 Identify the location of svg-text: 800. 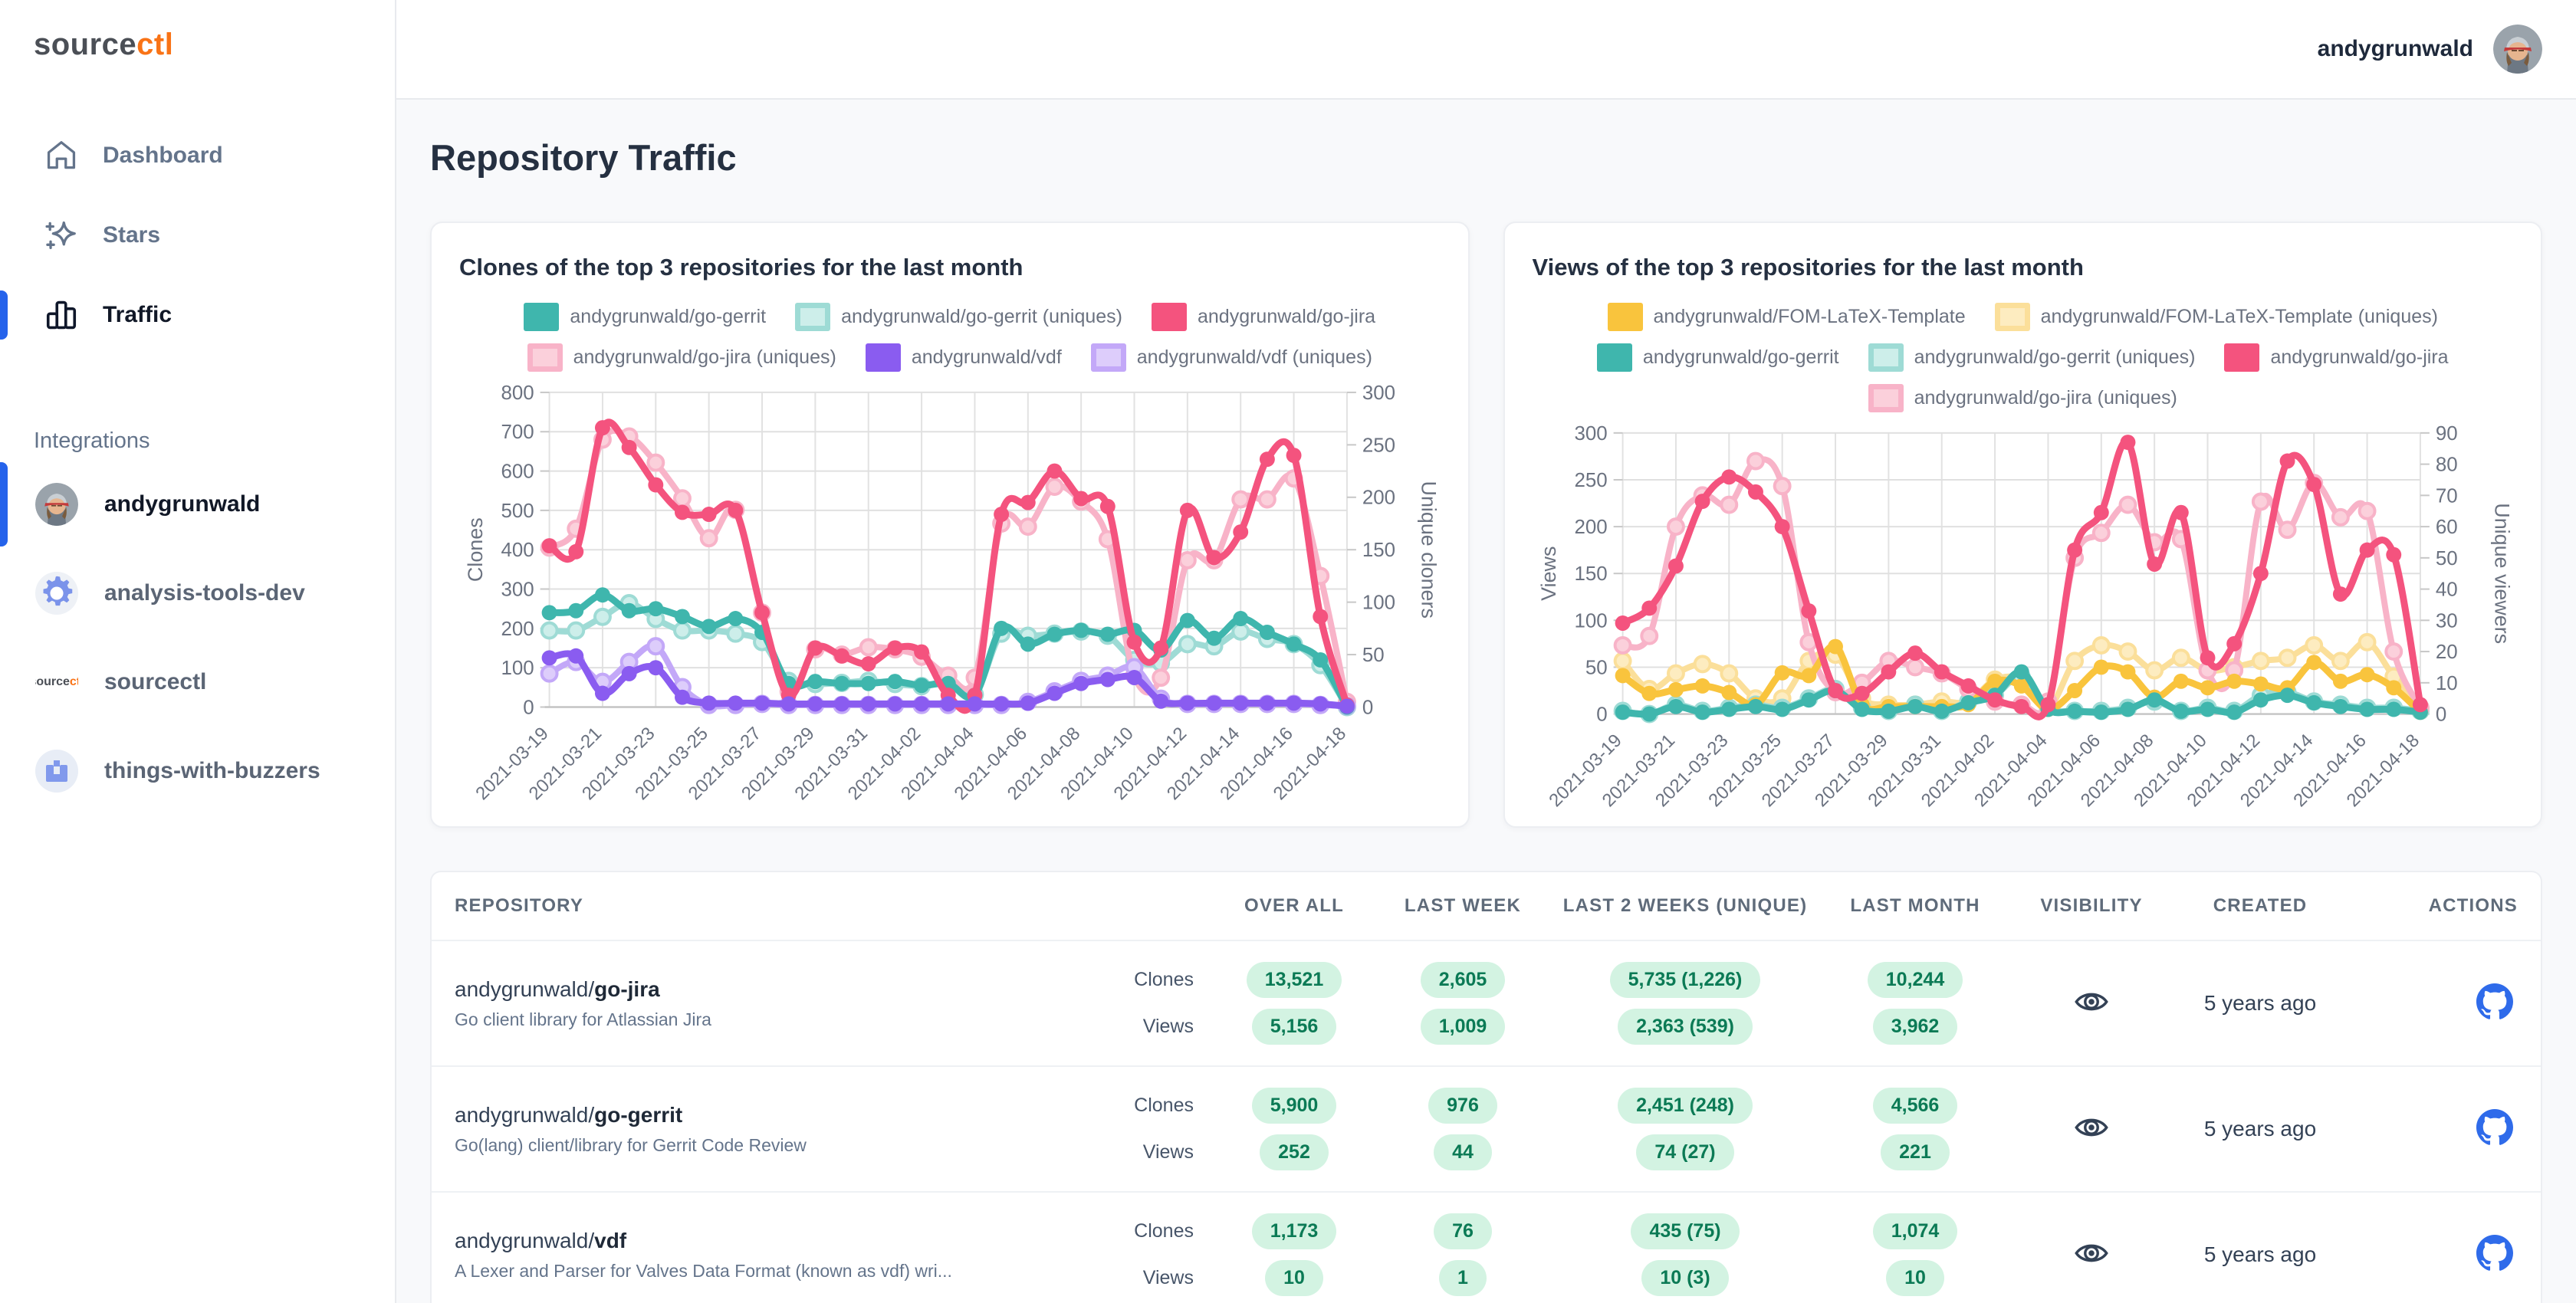
(517, 393).